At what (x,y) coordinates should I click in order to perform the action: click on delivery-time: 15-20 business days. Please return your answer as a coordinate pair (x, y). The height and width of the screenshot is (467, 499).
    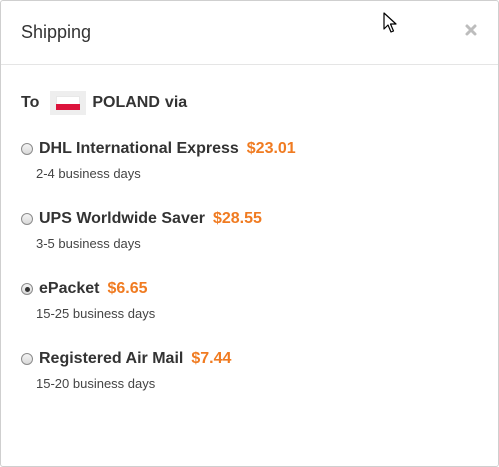
    Looking at the image, I should click on (96, 383).